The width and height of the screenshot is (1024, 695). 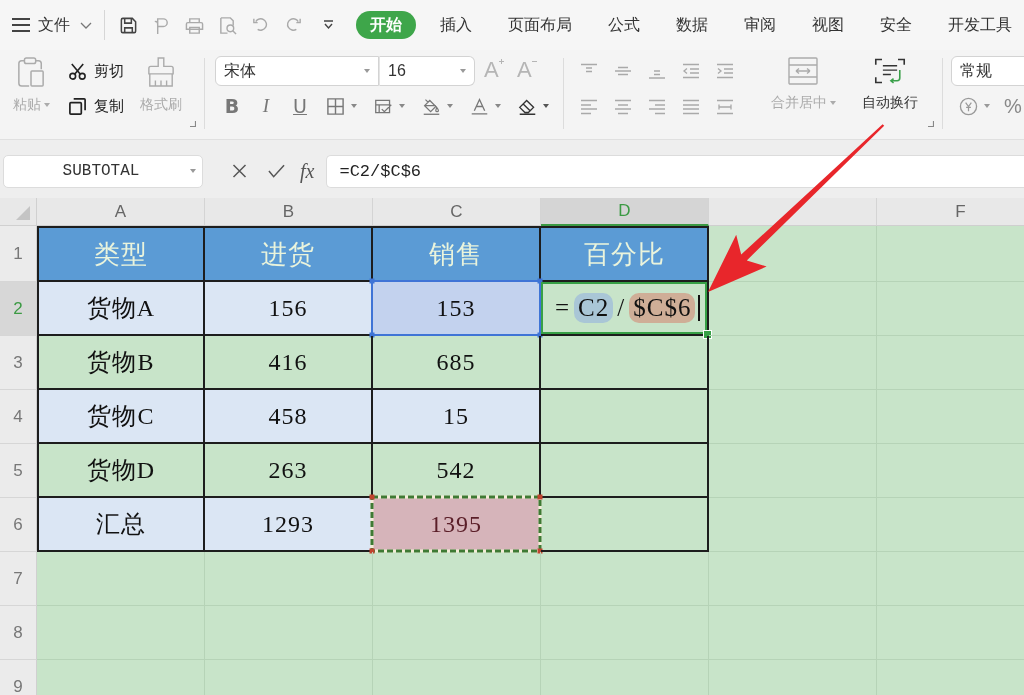 I want to click on table-cell: 458, so click(x=289, y=417).